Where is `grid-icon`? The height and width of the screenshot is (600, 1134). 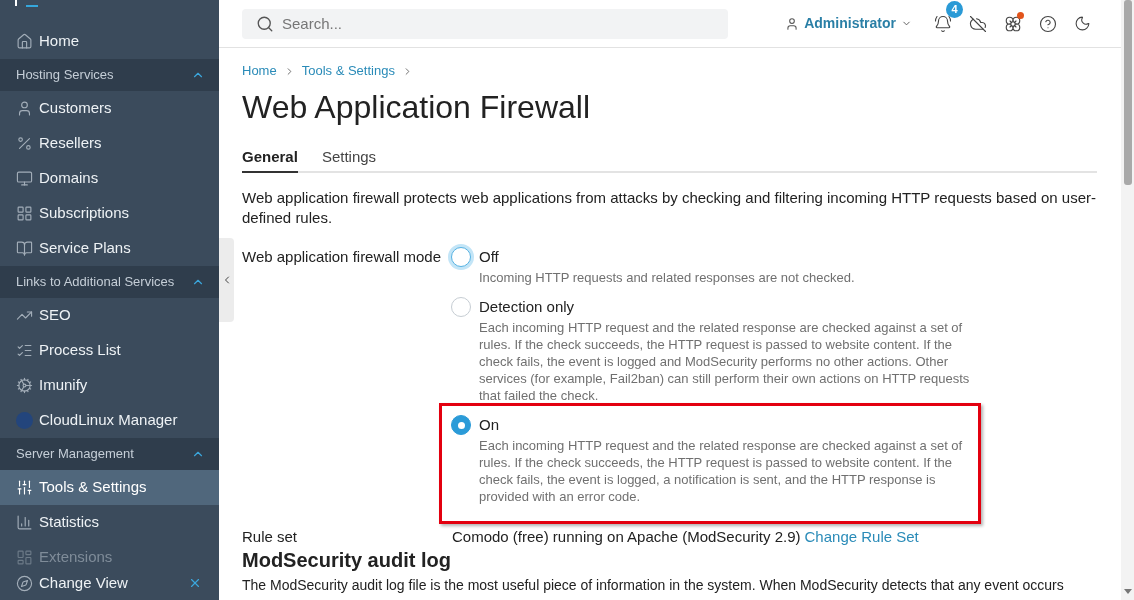 grid-icon is located at coordinates (24, 213).